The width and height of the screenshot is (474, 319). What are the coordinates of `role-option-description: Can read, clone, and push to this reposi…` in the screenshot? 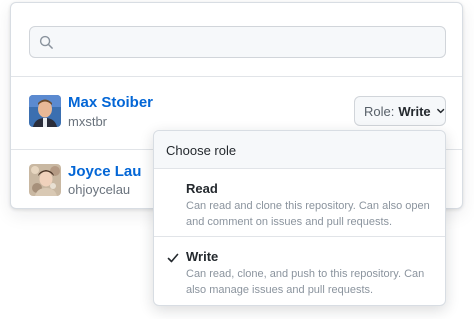 It's located at (305, 282).